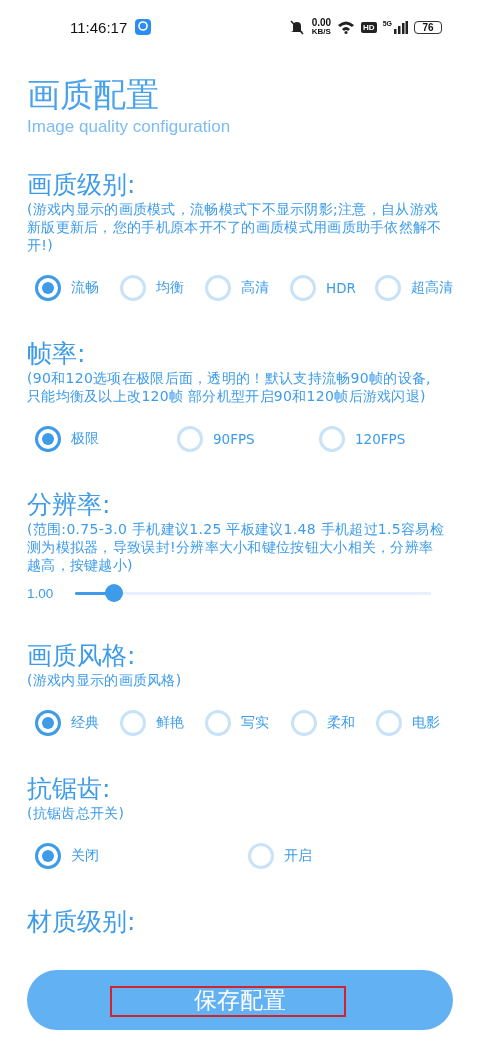 This screenshot has width=480, height=1056. I want to click on page-subtitle: Image quality configuration, so click(129, 127).